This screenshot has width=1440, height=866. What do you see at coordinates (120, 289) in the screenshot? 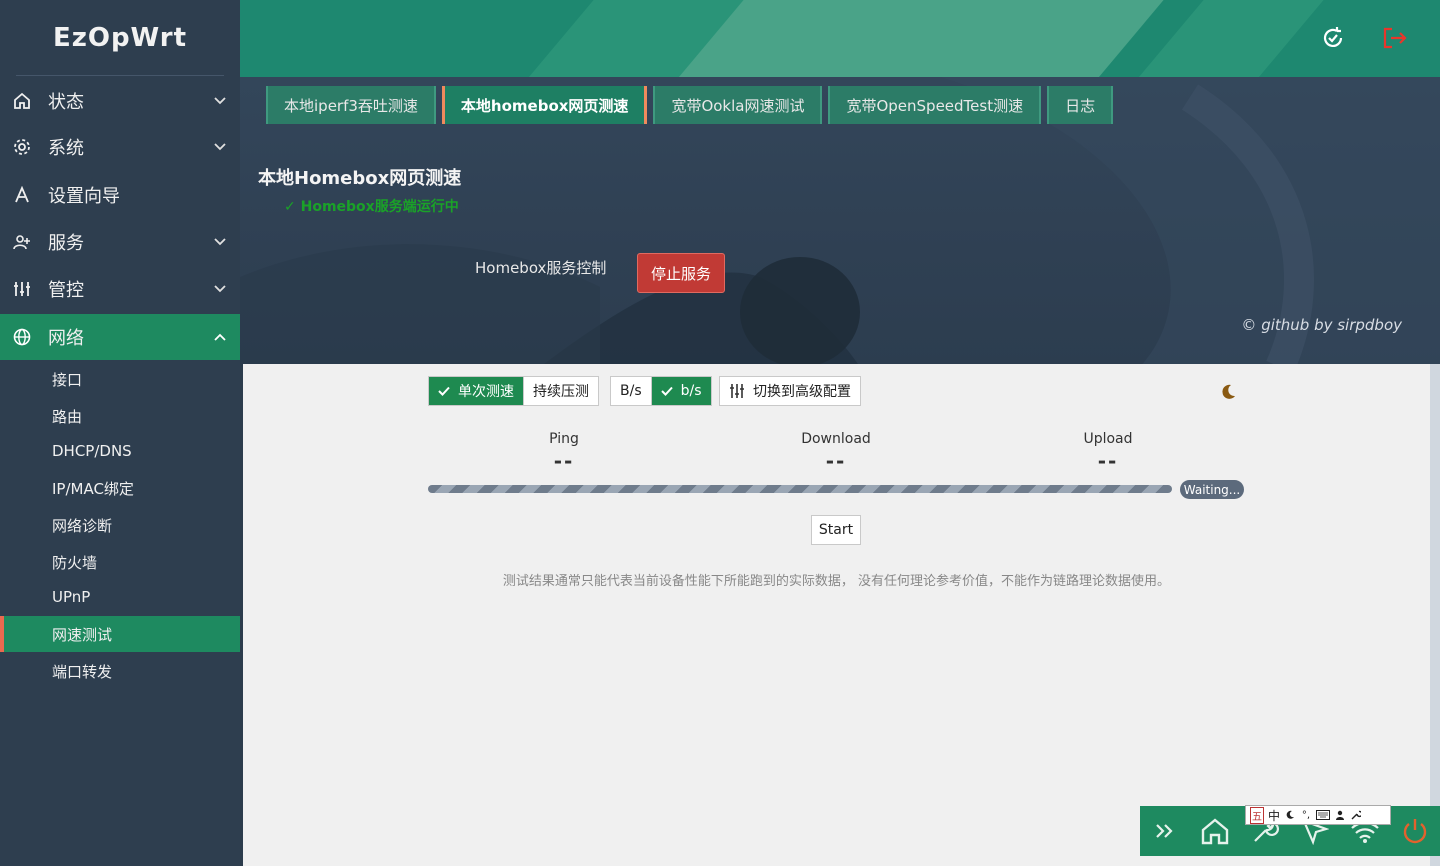
I see `menu-item-control: 管控` at bounding box center [120, 289].